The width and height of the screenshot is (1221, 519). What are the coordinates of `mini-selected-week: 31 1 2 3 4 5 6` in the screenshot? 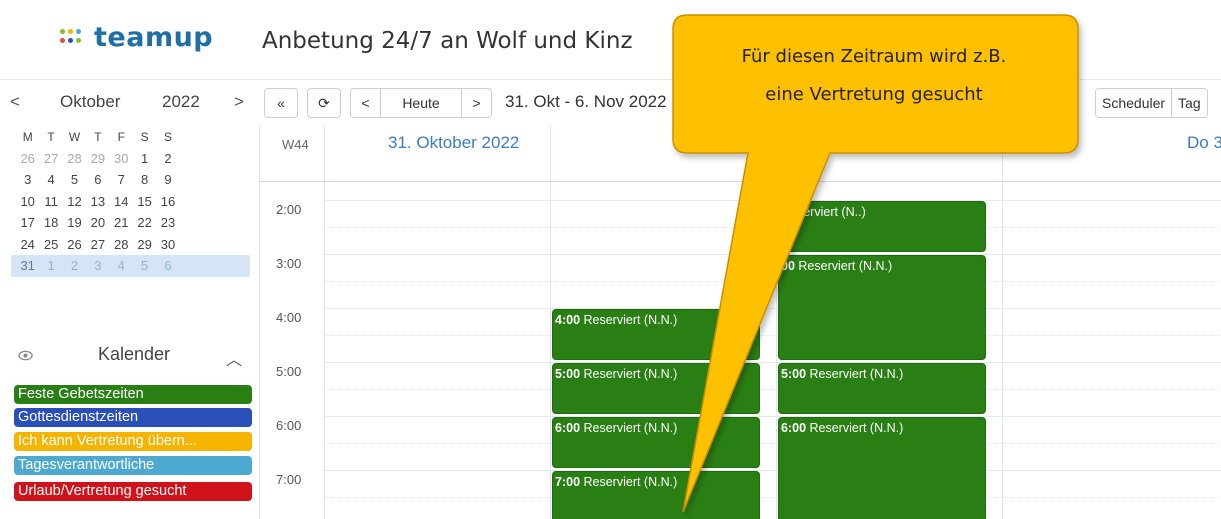 It's located at (130, 266).